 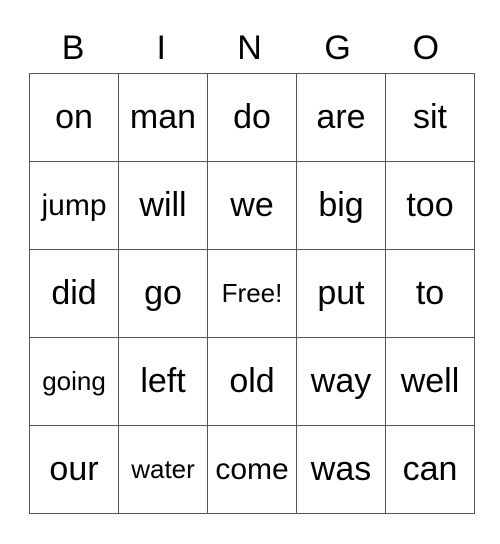 I want to click on bingo-cell: are, so click(x=341, y=117).